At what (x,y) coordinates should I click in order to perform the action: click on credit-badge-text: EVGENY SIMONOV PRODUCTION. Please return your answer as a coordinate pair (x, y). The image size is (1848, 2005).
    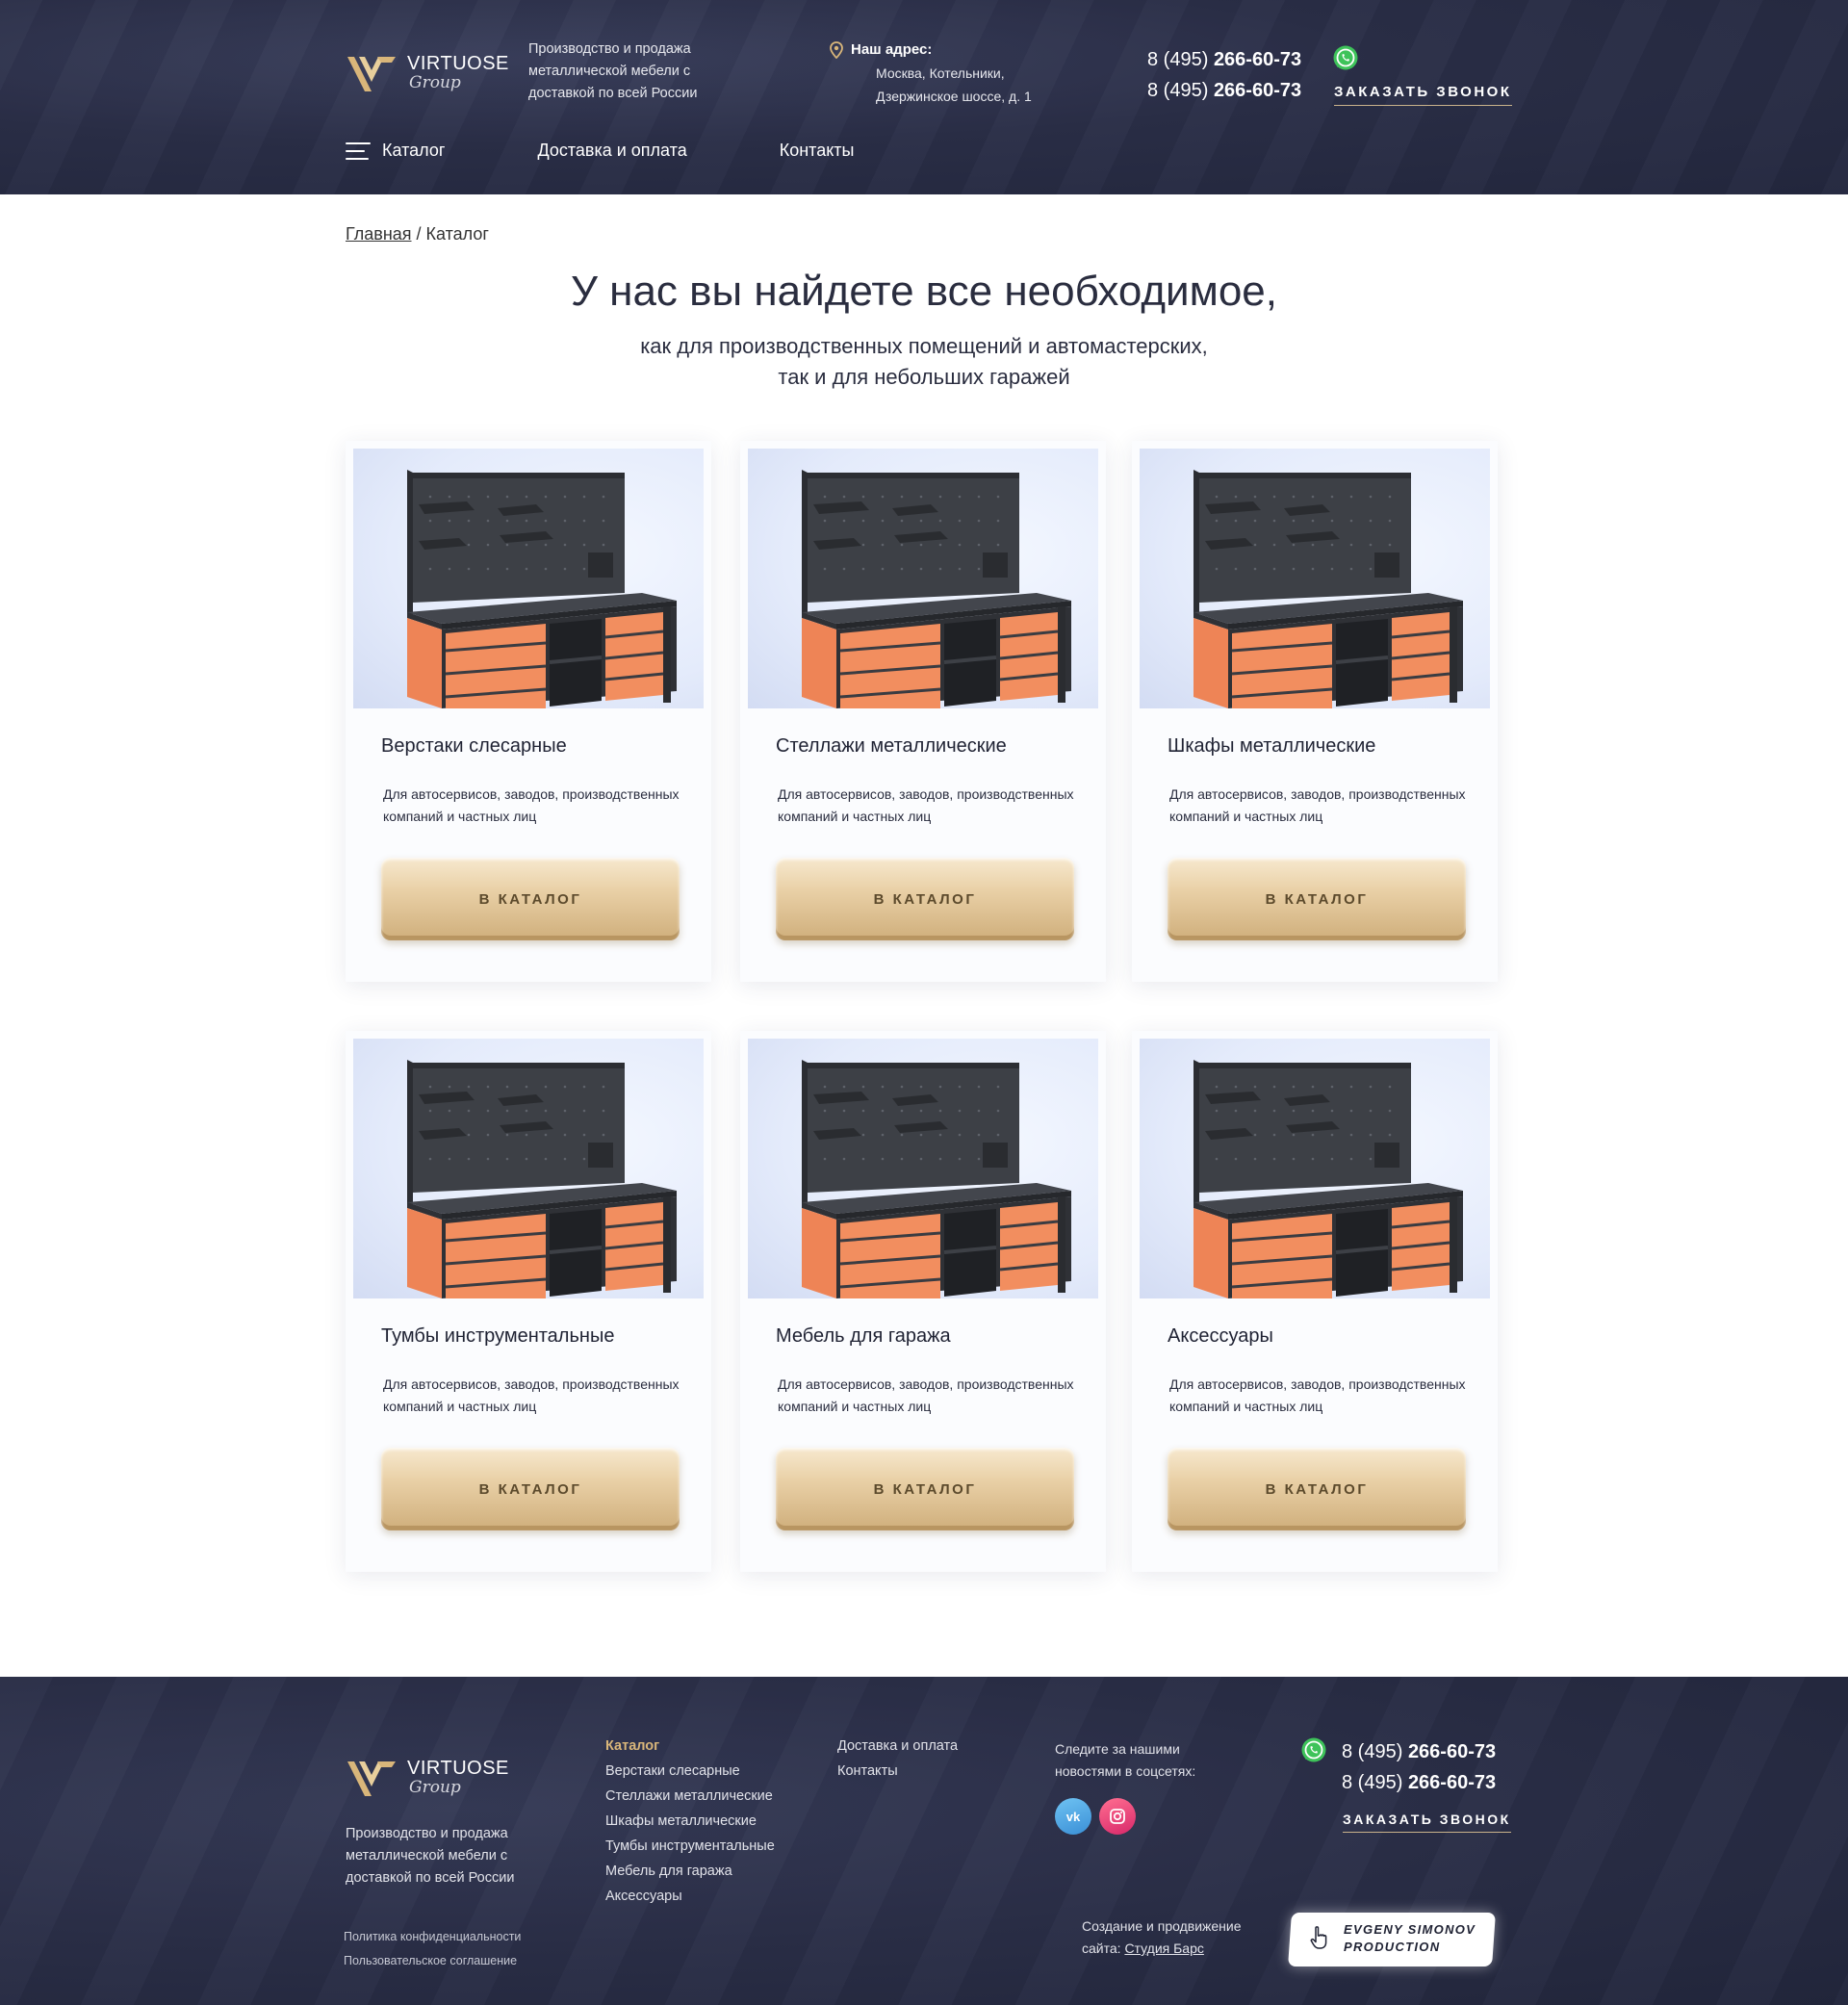
    Looking at the image, I should click on (1410, 1938).